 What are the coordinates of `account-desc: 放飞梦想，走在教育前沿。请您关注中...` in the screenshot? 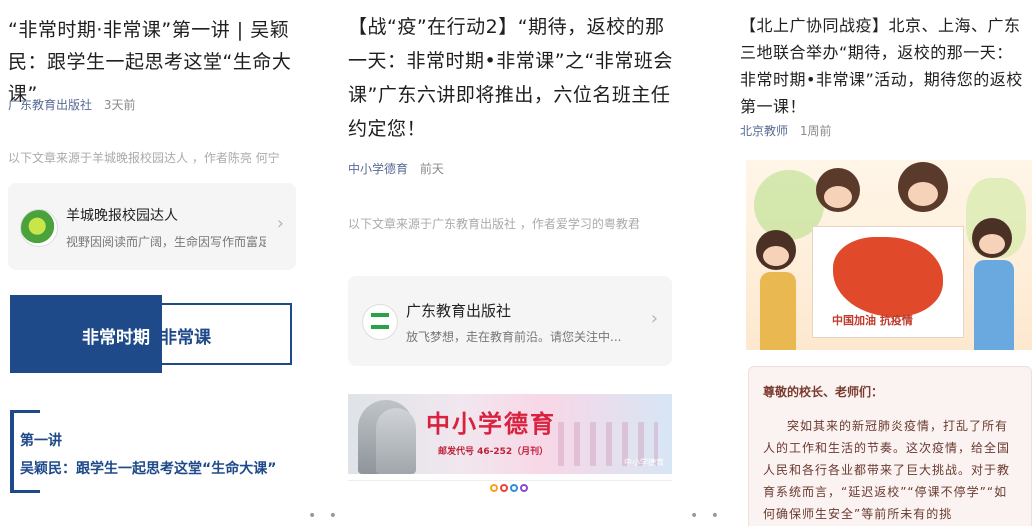 It's located at (514, 337).